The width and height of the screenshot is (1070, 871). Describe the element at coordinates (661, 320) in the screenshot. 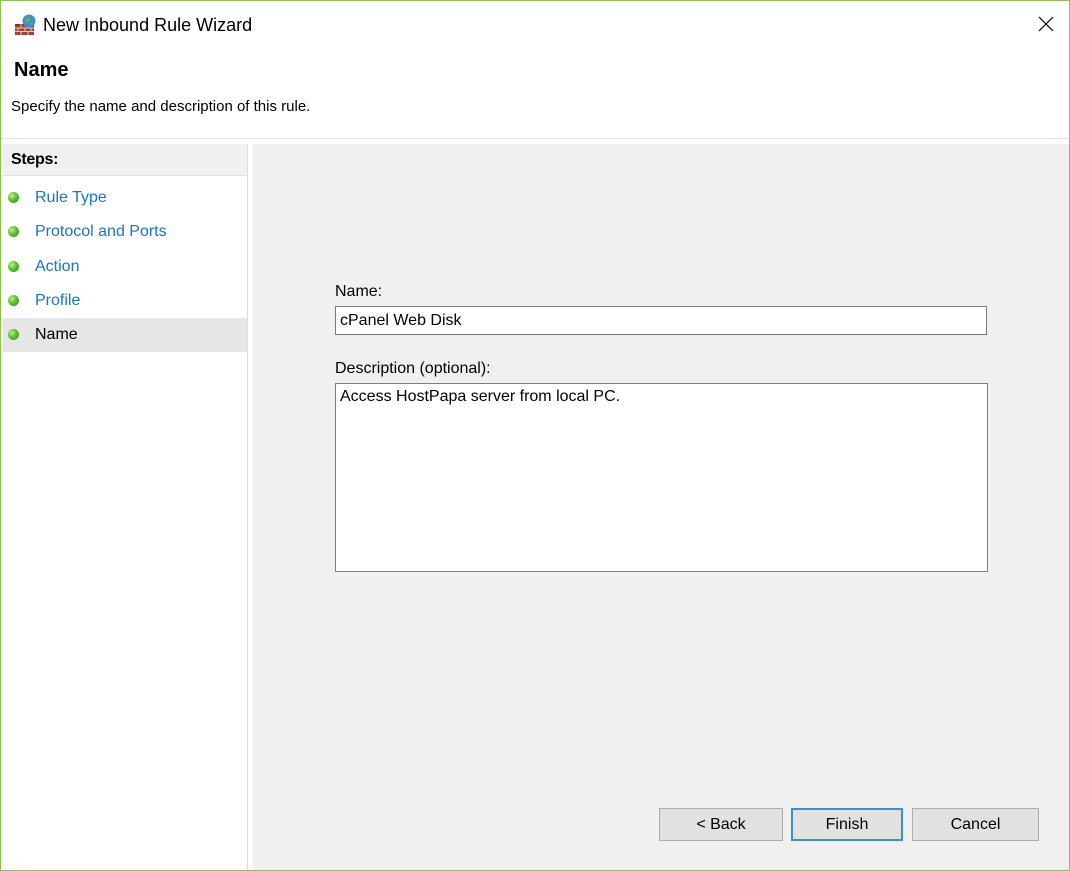

I see `name-input` at that location.